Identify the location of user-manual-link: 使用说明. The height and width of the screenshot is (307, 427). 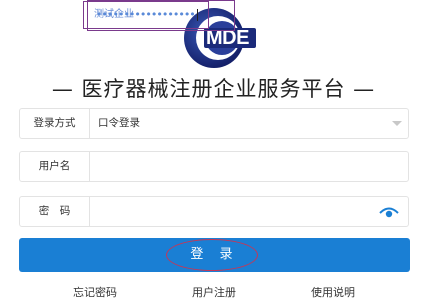
(333, 292).